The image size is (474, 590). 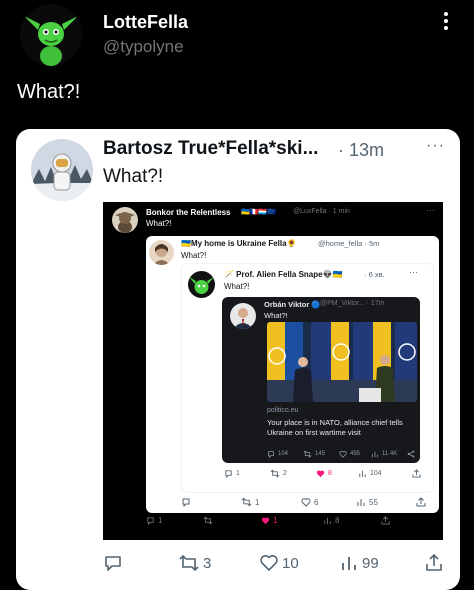 I want to click on snape-retweet-count: 2, so click(x=285, y=473).